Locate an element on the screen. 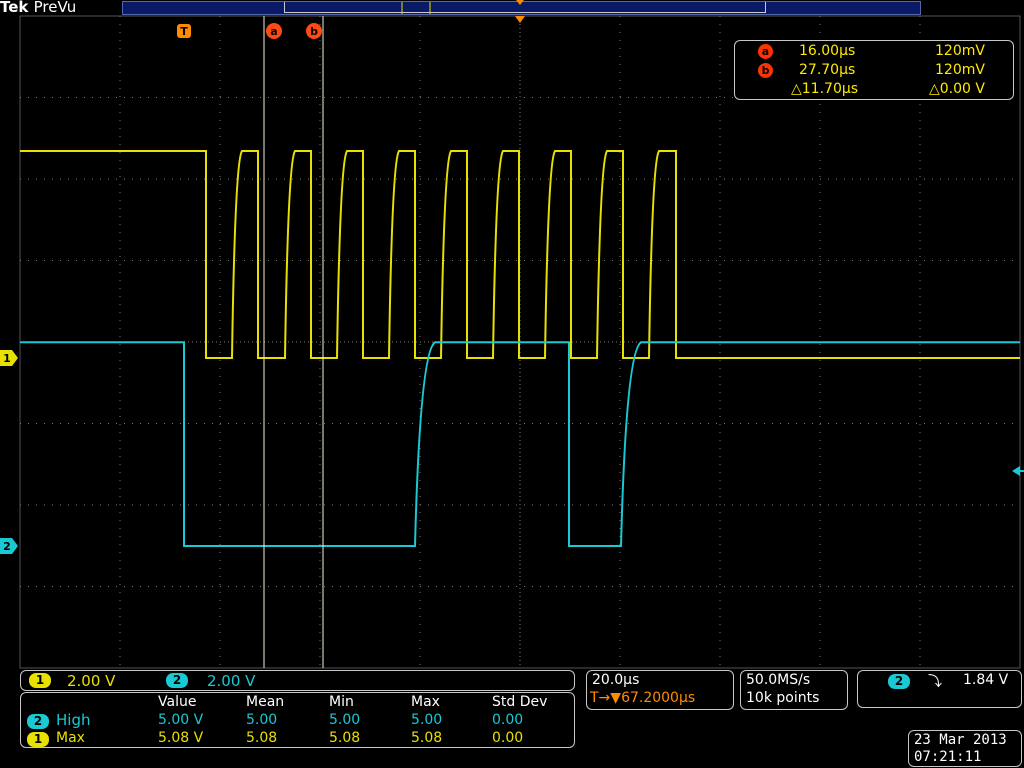  trigger-panel: 2 ⤵ 1.84 V is located at coordinates (939, 689).